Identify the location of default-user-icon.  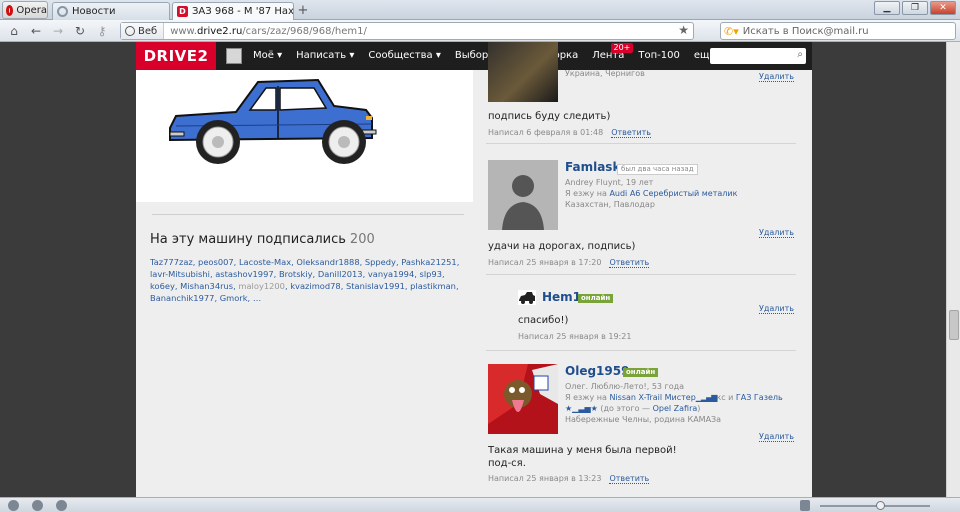
(523, 195).